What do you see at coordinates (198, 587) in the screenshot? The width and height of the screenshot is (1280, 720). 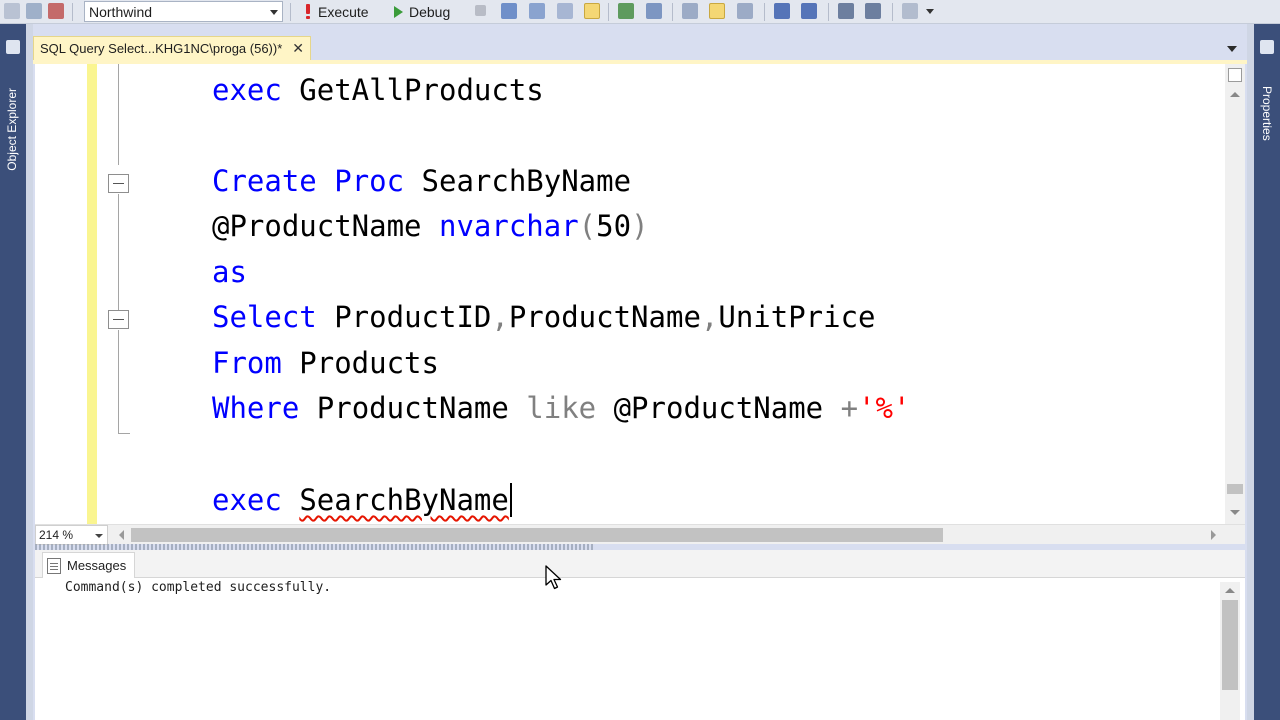 I see `result-message: Command(s) completed successfully.` at bounding box center [198, 587].